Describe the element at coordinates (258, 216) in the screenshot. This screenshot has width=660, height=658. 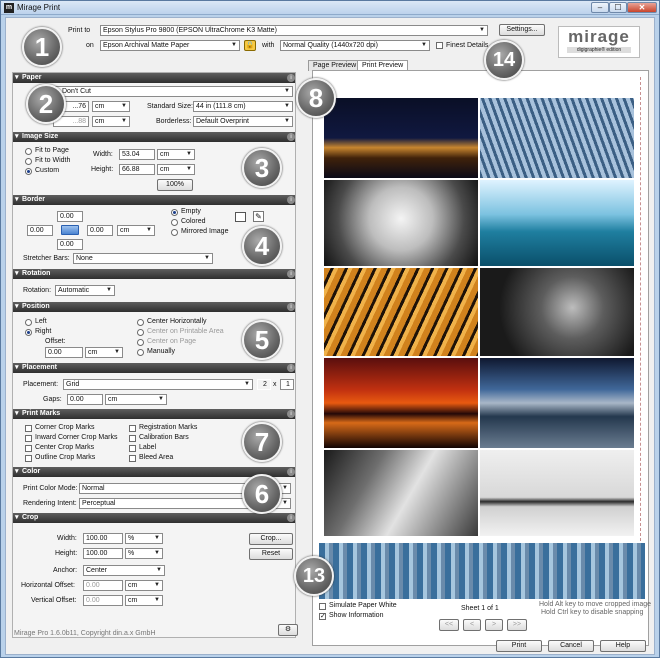
I see `eyedropper-icon: ✎` at that location.